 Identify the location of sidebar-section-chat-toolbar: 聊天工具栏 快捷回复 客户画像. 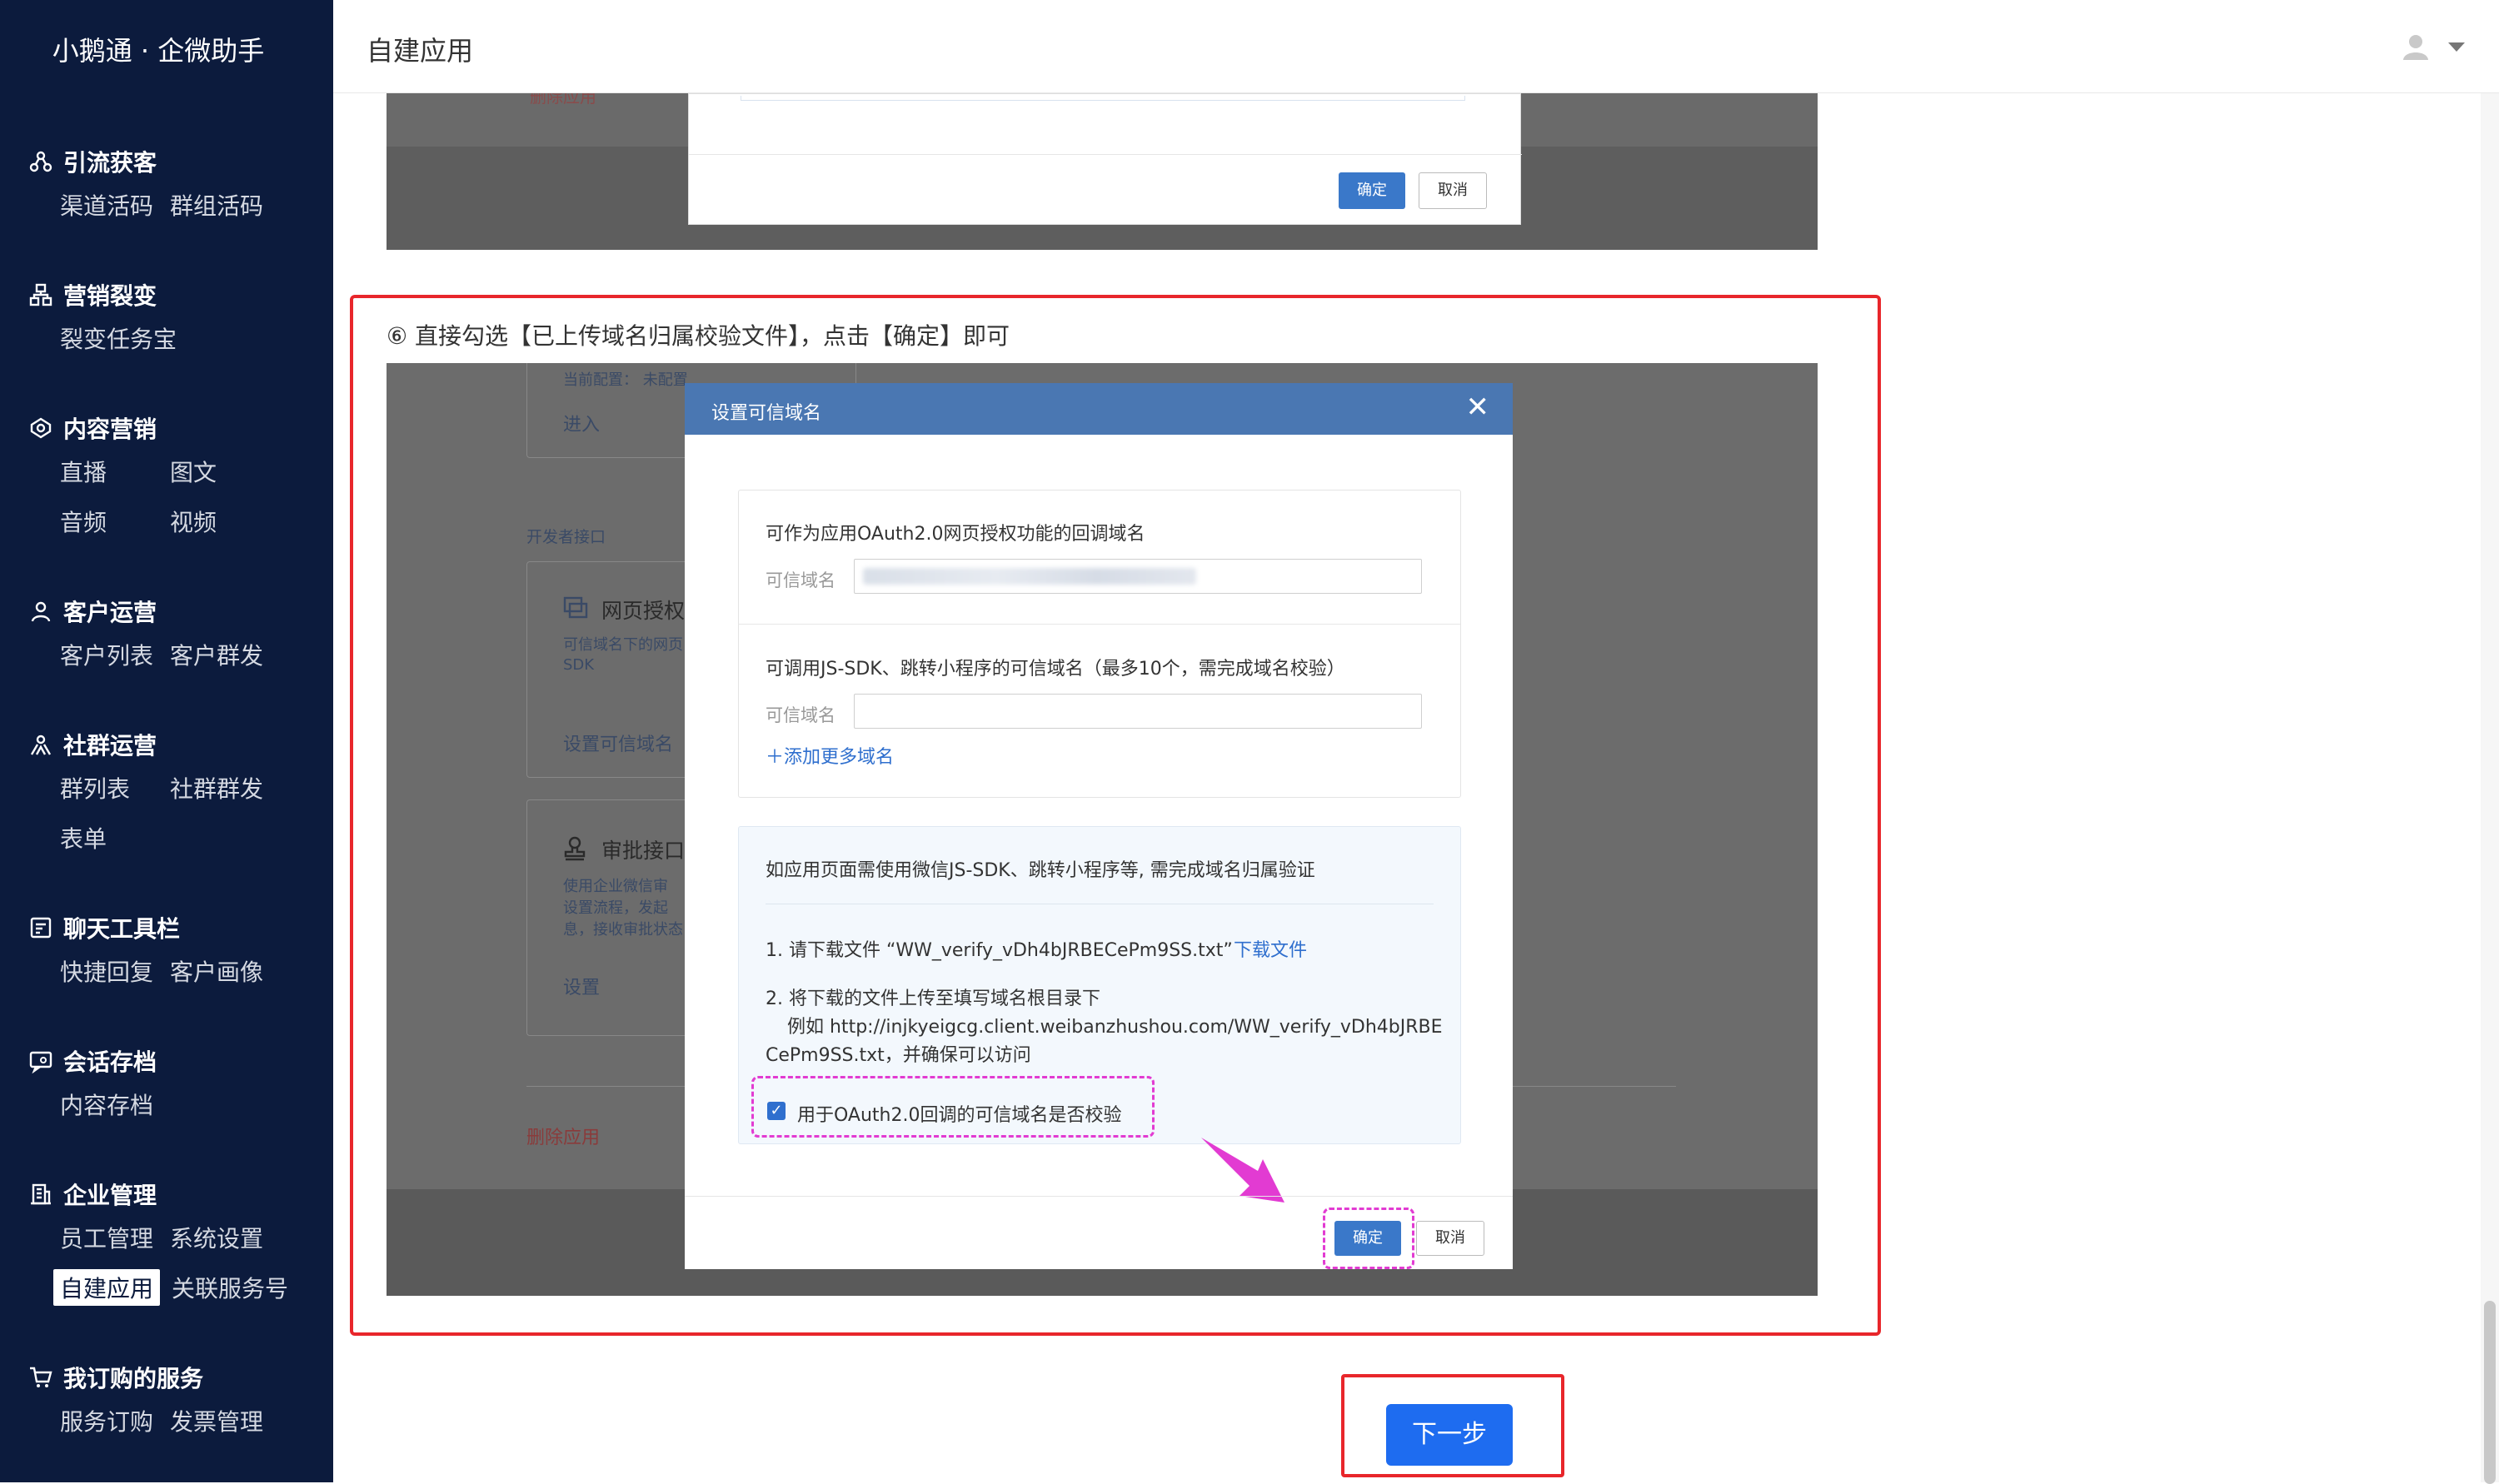
(154, 953).